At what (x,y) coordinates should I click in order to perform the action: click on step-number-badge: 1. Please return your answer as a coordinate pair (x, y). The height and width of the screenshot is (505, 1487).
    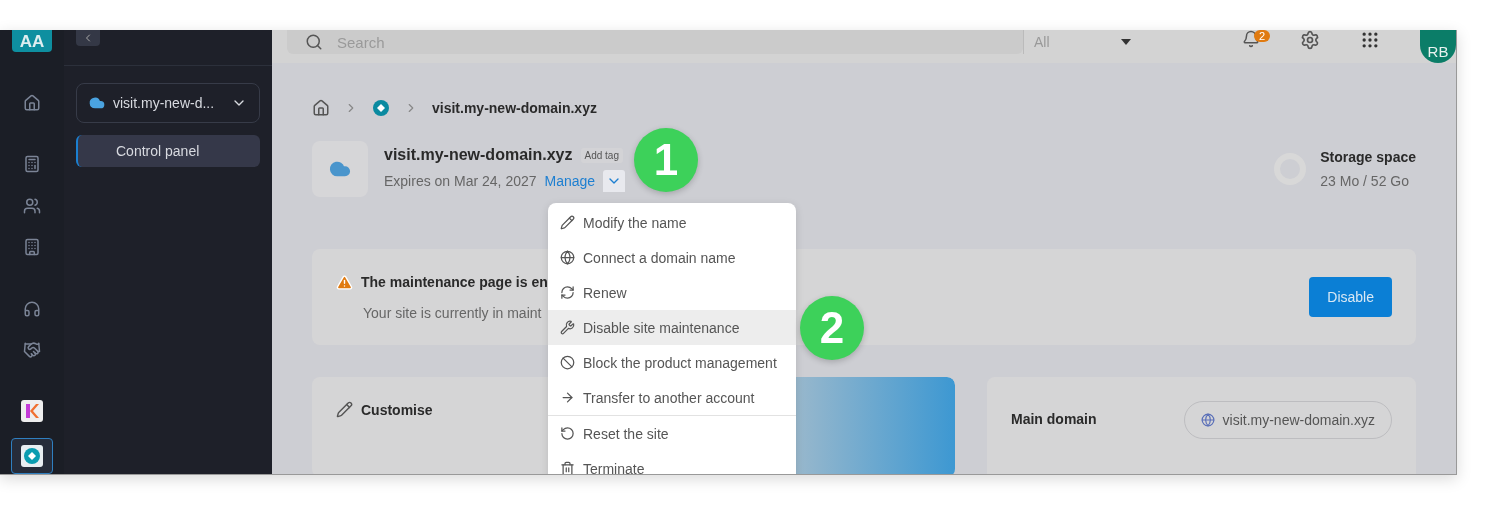
    Looking at the image, I should click on (666, 160).